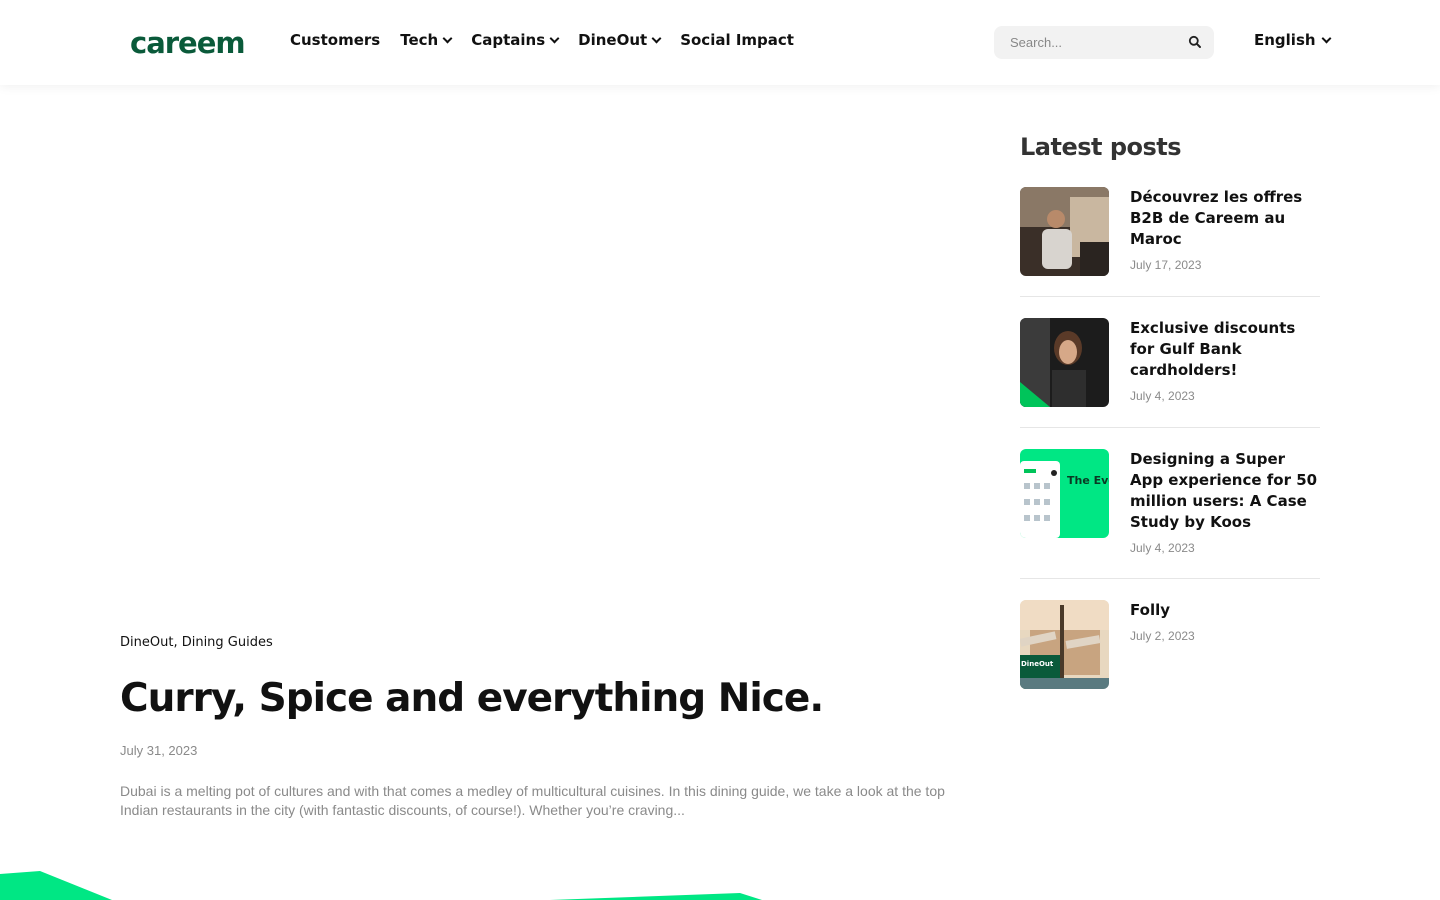 This screenshot has width=1440, height=900. I want to click on logo-text: careem, so click(188, 43).